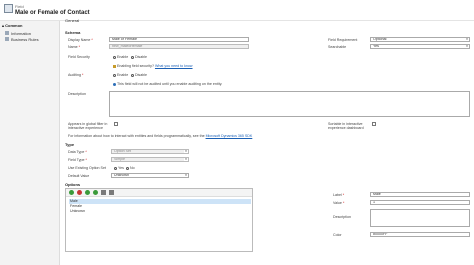 This screenshot has width=474, height=265. I want to click on lock-icon, so click(114, 66).